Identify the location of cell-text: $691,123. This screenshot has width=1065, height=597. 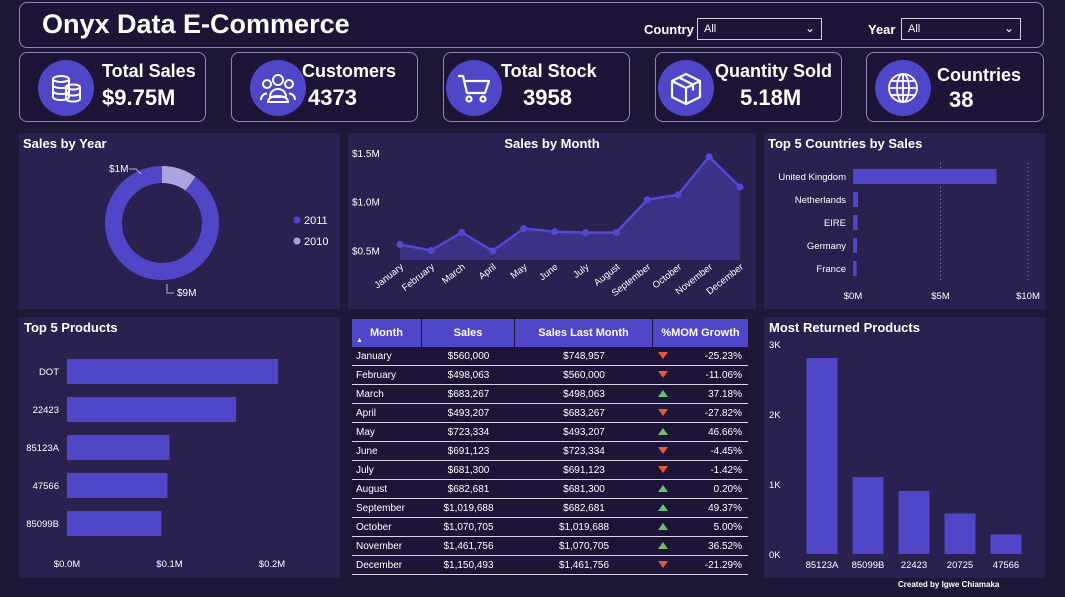
(584, 470).